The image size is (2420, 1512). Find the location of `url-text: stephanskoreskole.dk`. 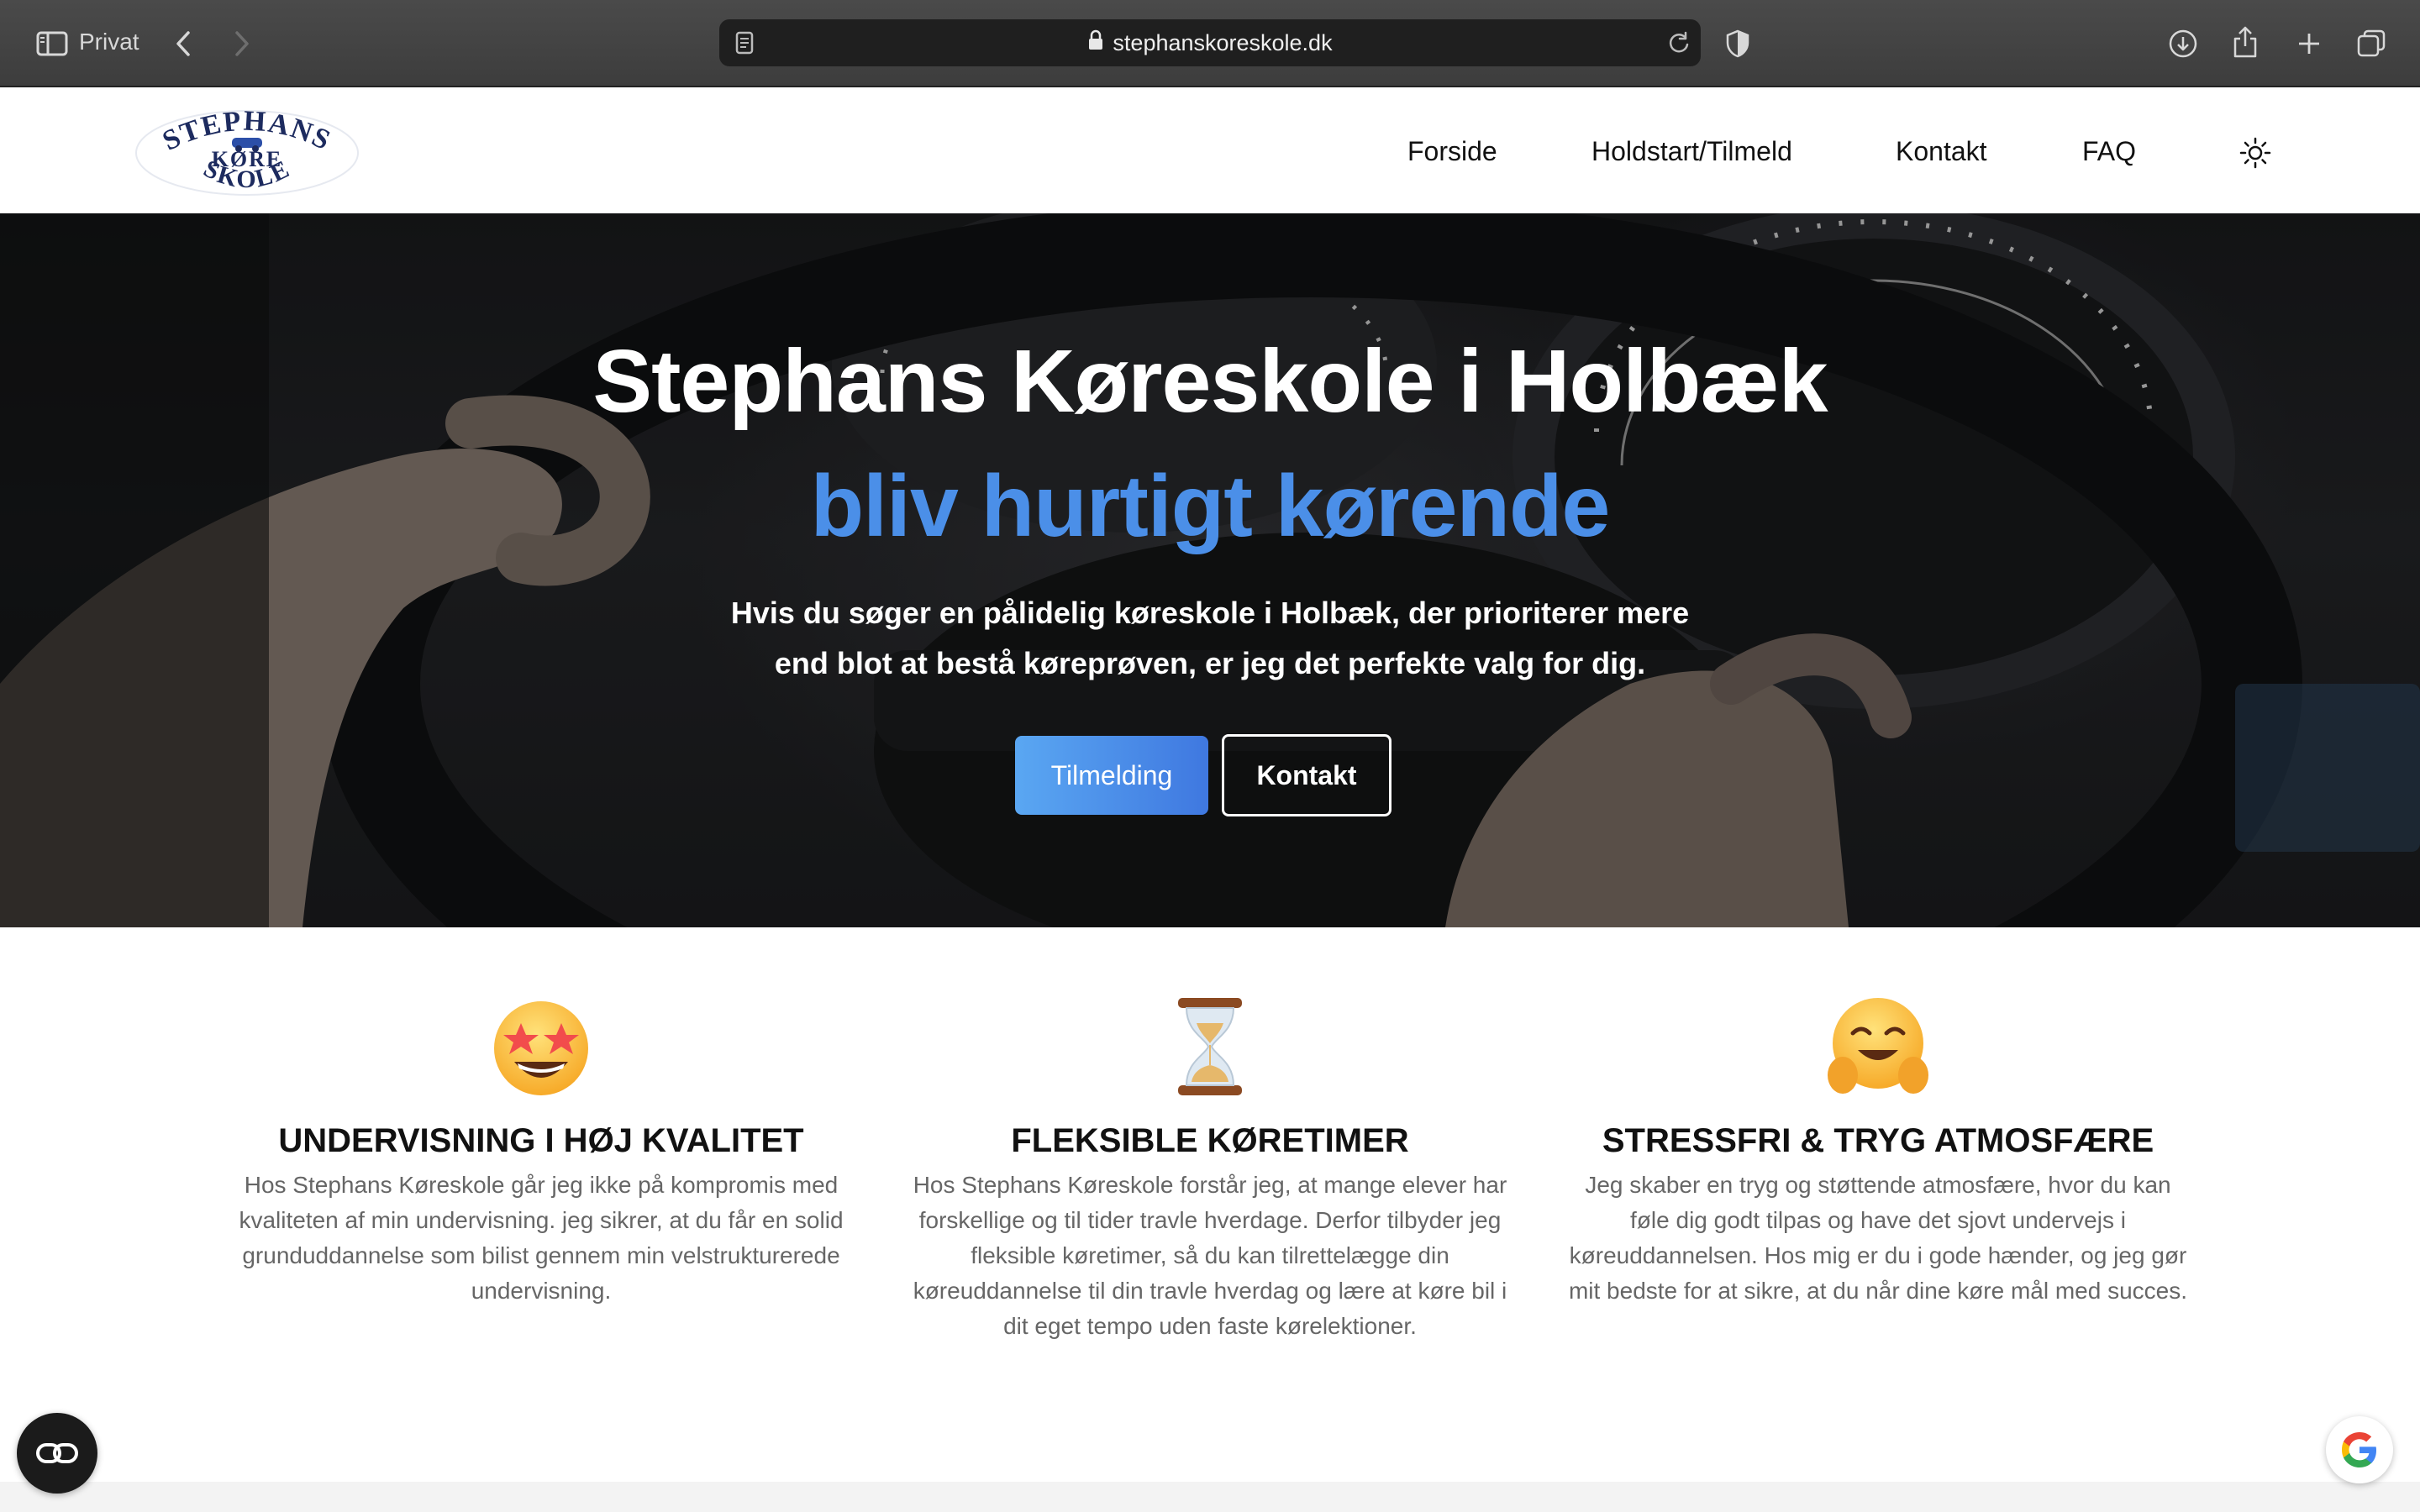

url-text: stephanskoreskole.dk is located at coordinates (1223, 43).